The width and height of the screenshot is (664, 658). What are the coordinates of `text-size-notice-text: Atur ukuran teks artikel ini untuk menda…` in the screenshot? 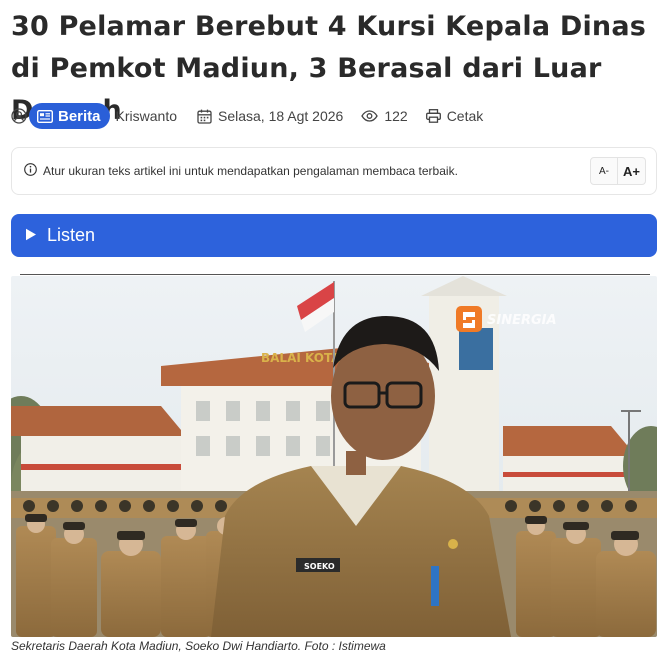 It's located at (250, 171).